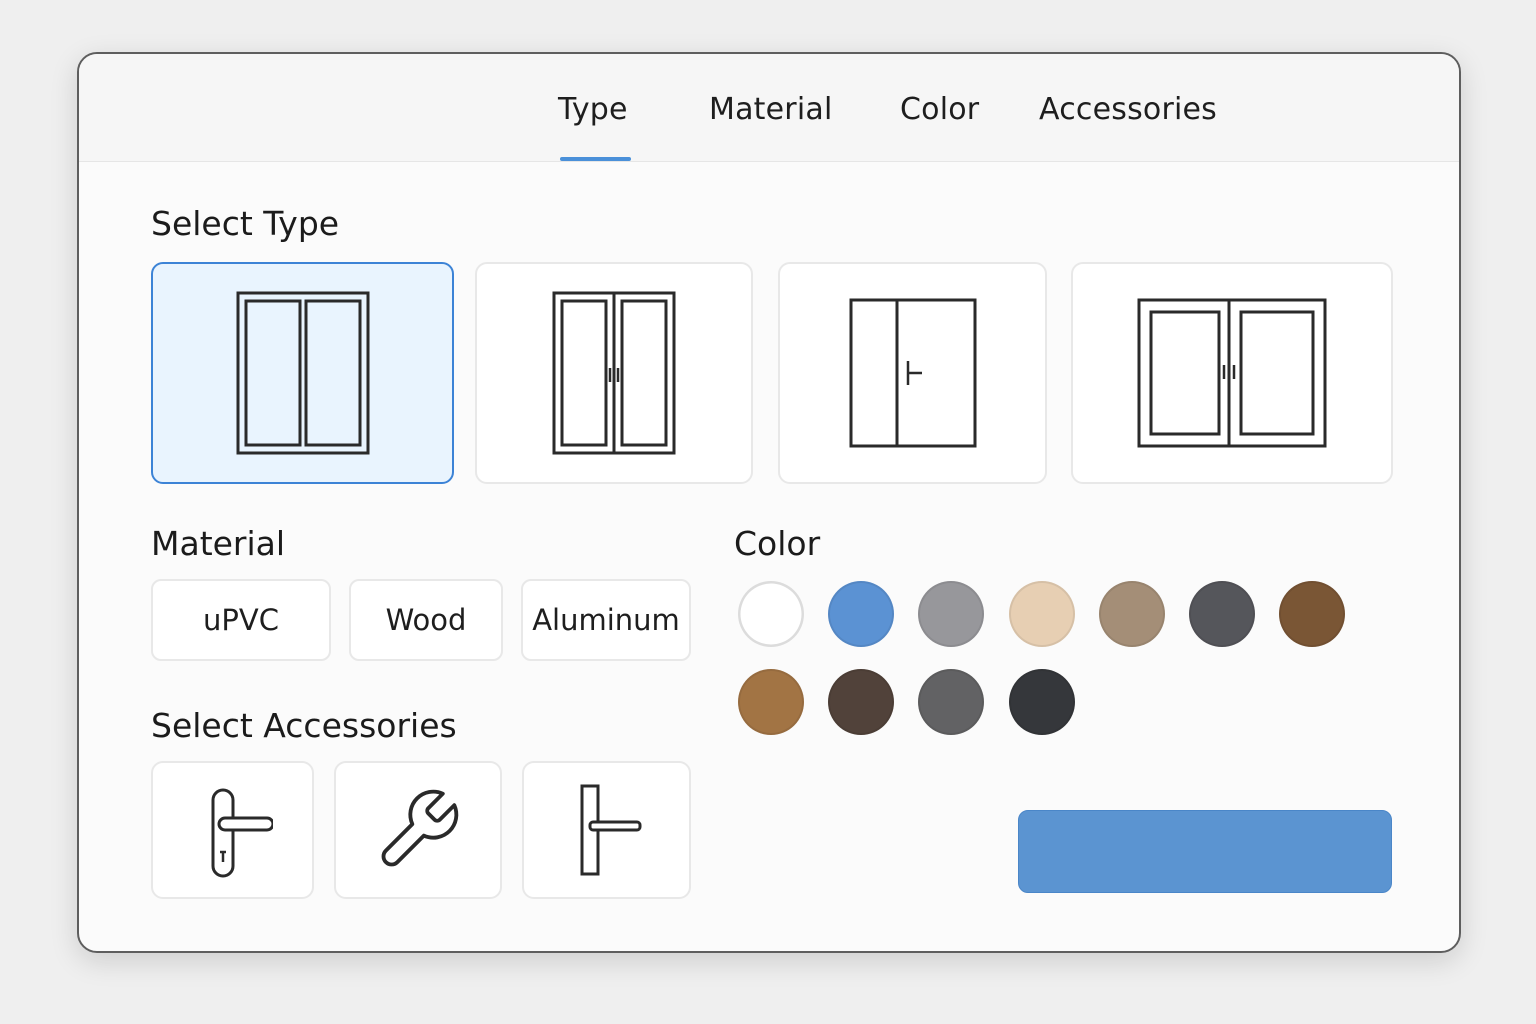 Image resolution: width=1536 pixels, height=1024 pixels. What do you see at coordinates (1042, 614) in the screenshot?
I see `color-swatch-beige` at bounding box center [1042, 614].